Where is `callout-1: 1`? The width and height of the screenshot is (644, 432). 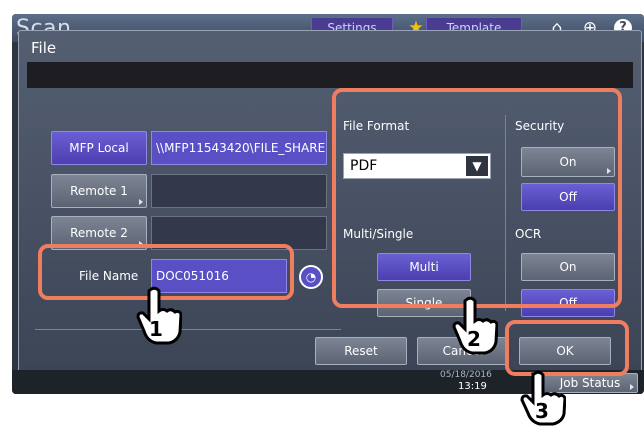 callout-1: 1 is located at coordinates (159, 318).